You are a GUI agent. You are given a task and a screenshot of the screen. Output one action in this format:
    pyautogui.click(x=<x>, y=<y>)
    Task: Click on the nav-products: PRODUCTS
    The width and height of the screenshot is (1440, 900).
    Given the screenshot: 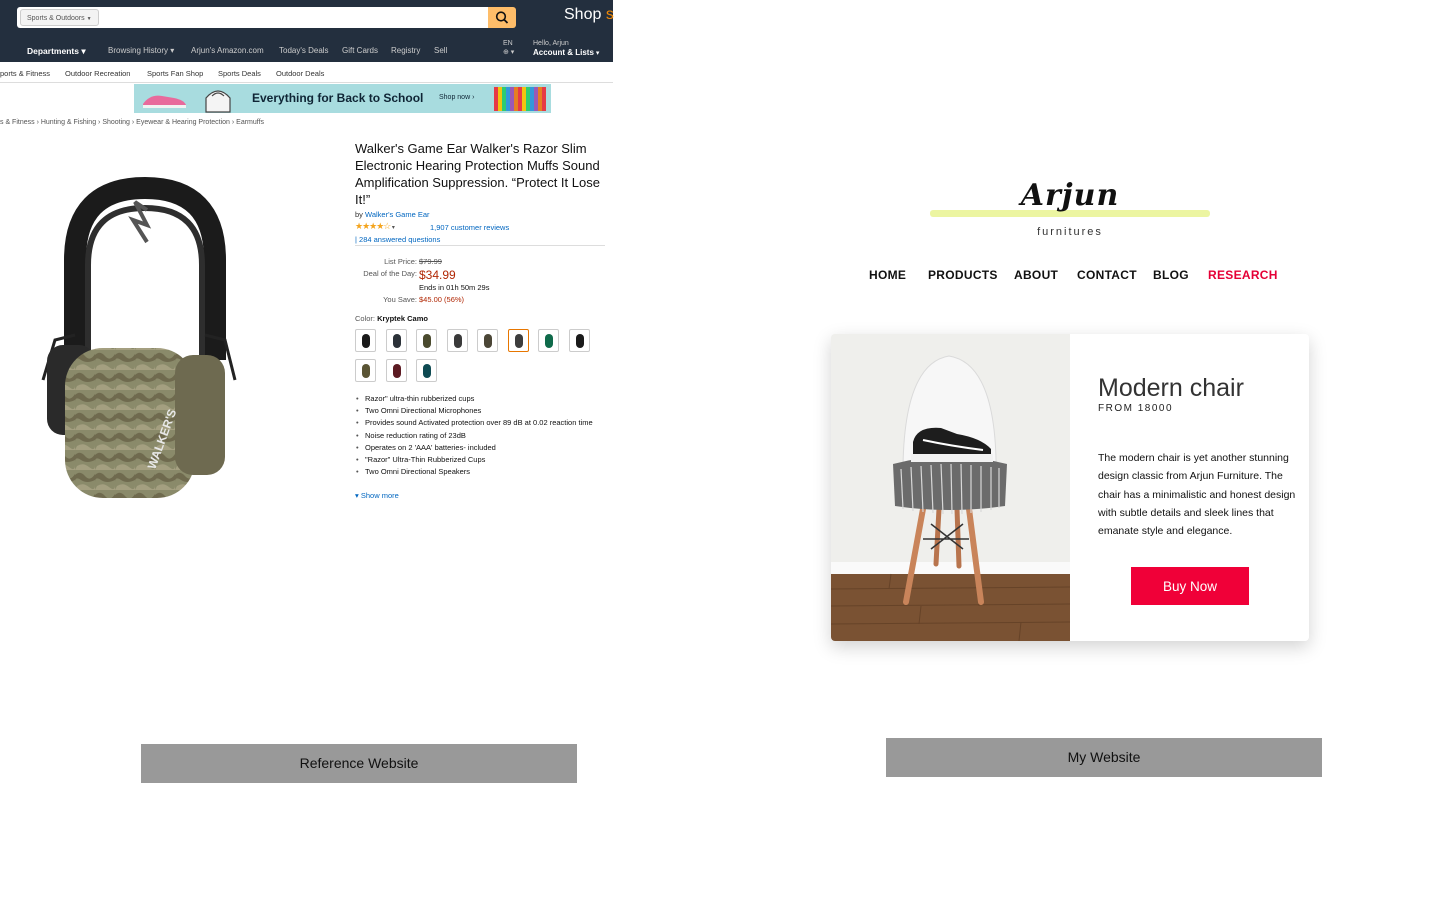 What is the action you would take?
    pyautogui.click(x=963, y=275)
    